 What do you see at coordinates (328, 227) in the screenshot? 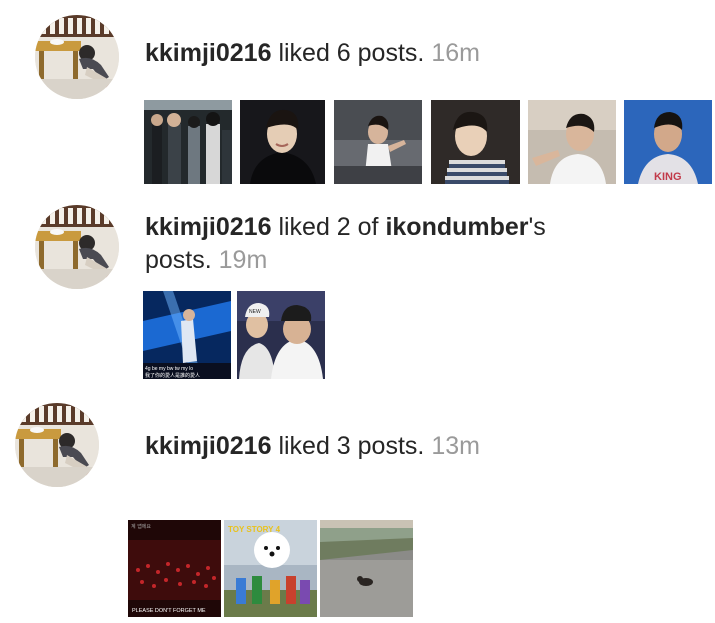
I see `action-text: liked 2 of` at bounding box center [328, 227].